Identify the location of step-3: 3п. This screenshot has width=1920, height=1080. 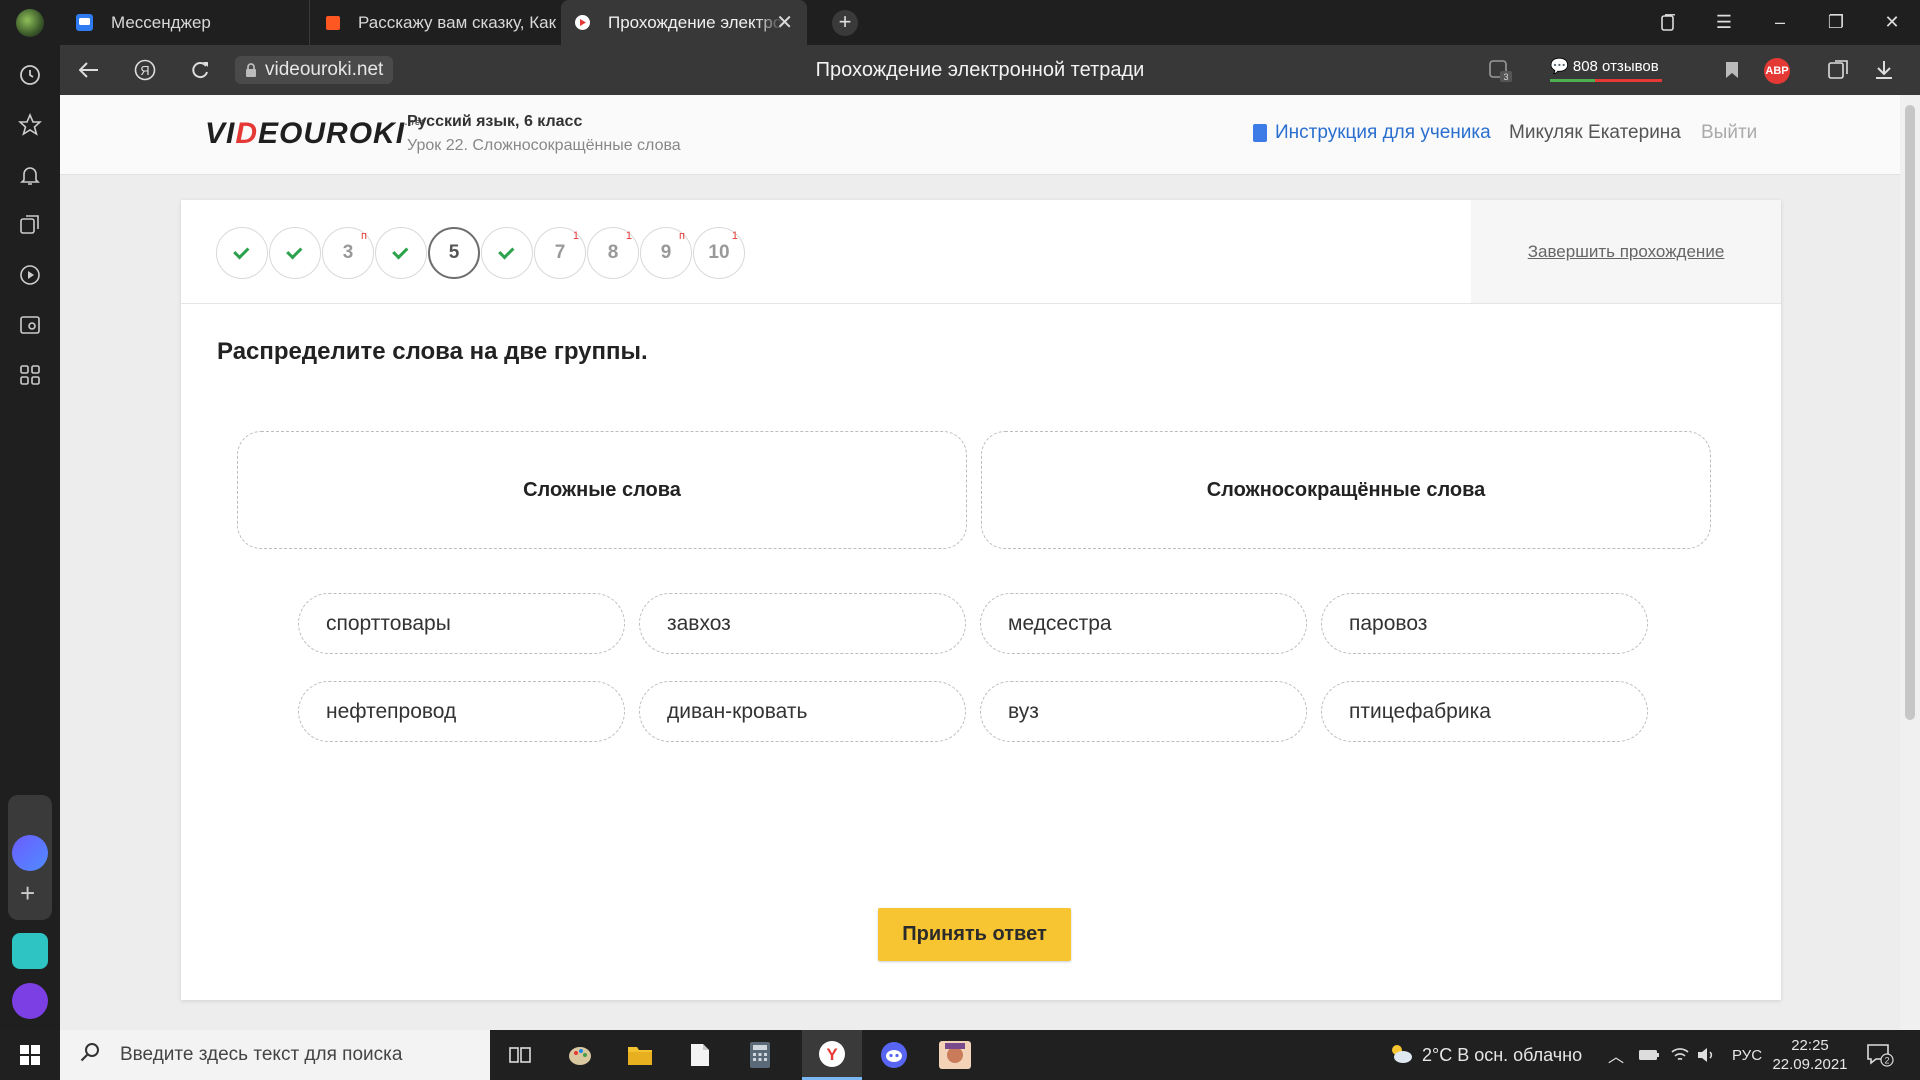
(348, 253).